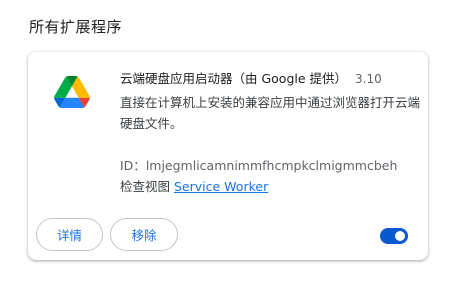 The height and width of the screenshot is (290, 457). I want to click on inspect-views: 检查视图 Service Worker, so click(194, 185).